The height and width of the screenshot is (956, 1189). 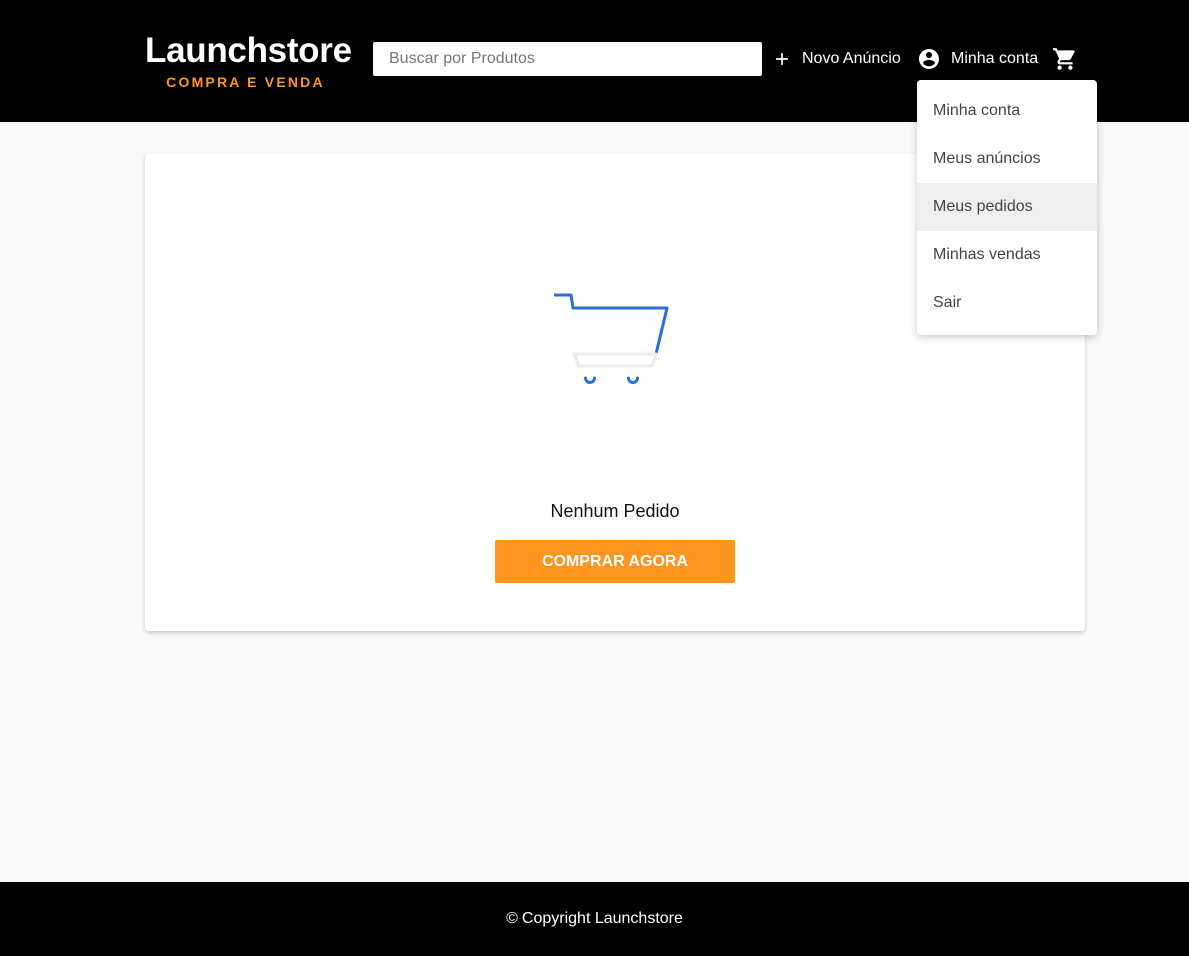 I want to click on empty-orders-message: Nenhum Pedido, so click(x=615, y=511).